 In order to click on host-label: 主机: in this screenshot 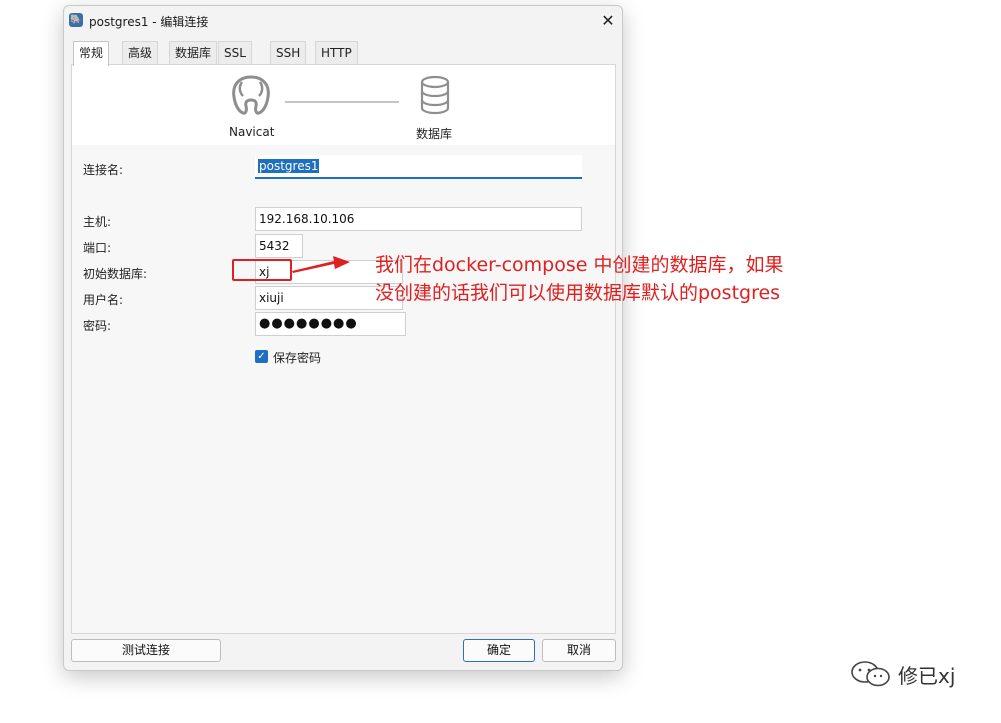, I will do `click(97, 222)`.